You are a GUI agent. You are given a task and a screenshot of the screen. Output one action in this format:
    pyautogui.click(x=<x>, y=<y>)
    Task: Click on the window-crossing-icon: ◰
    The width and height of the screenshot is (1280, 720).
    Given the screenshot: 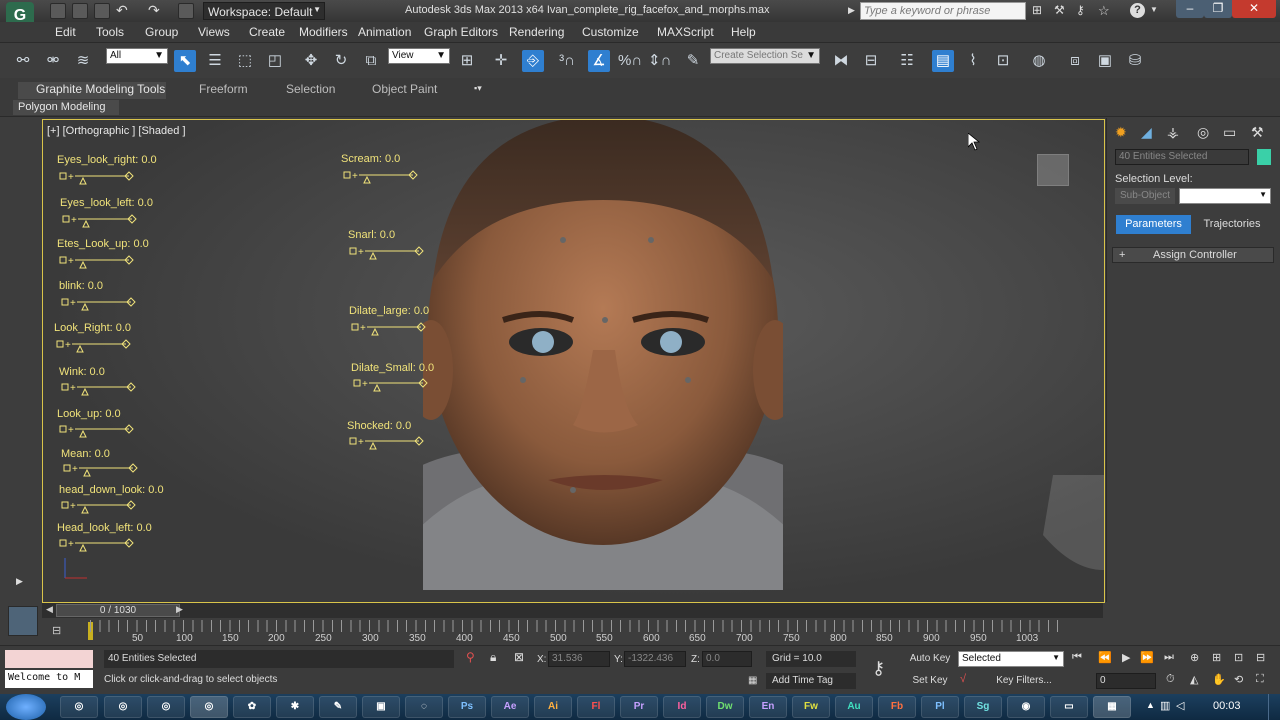 What is the action you would take?
    pyautogui.click(x=275, y=61)
    